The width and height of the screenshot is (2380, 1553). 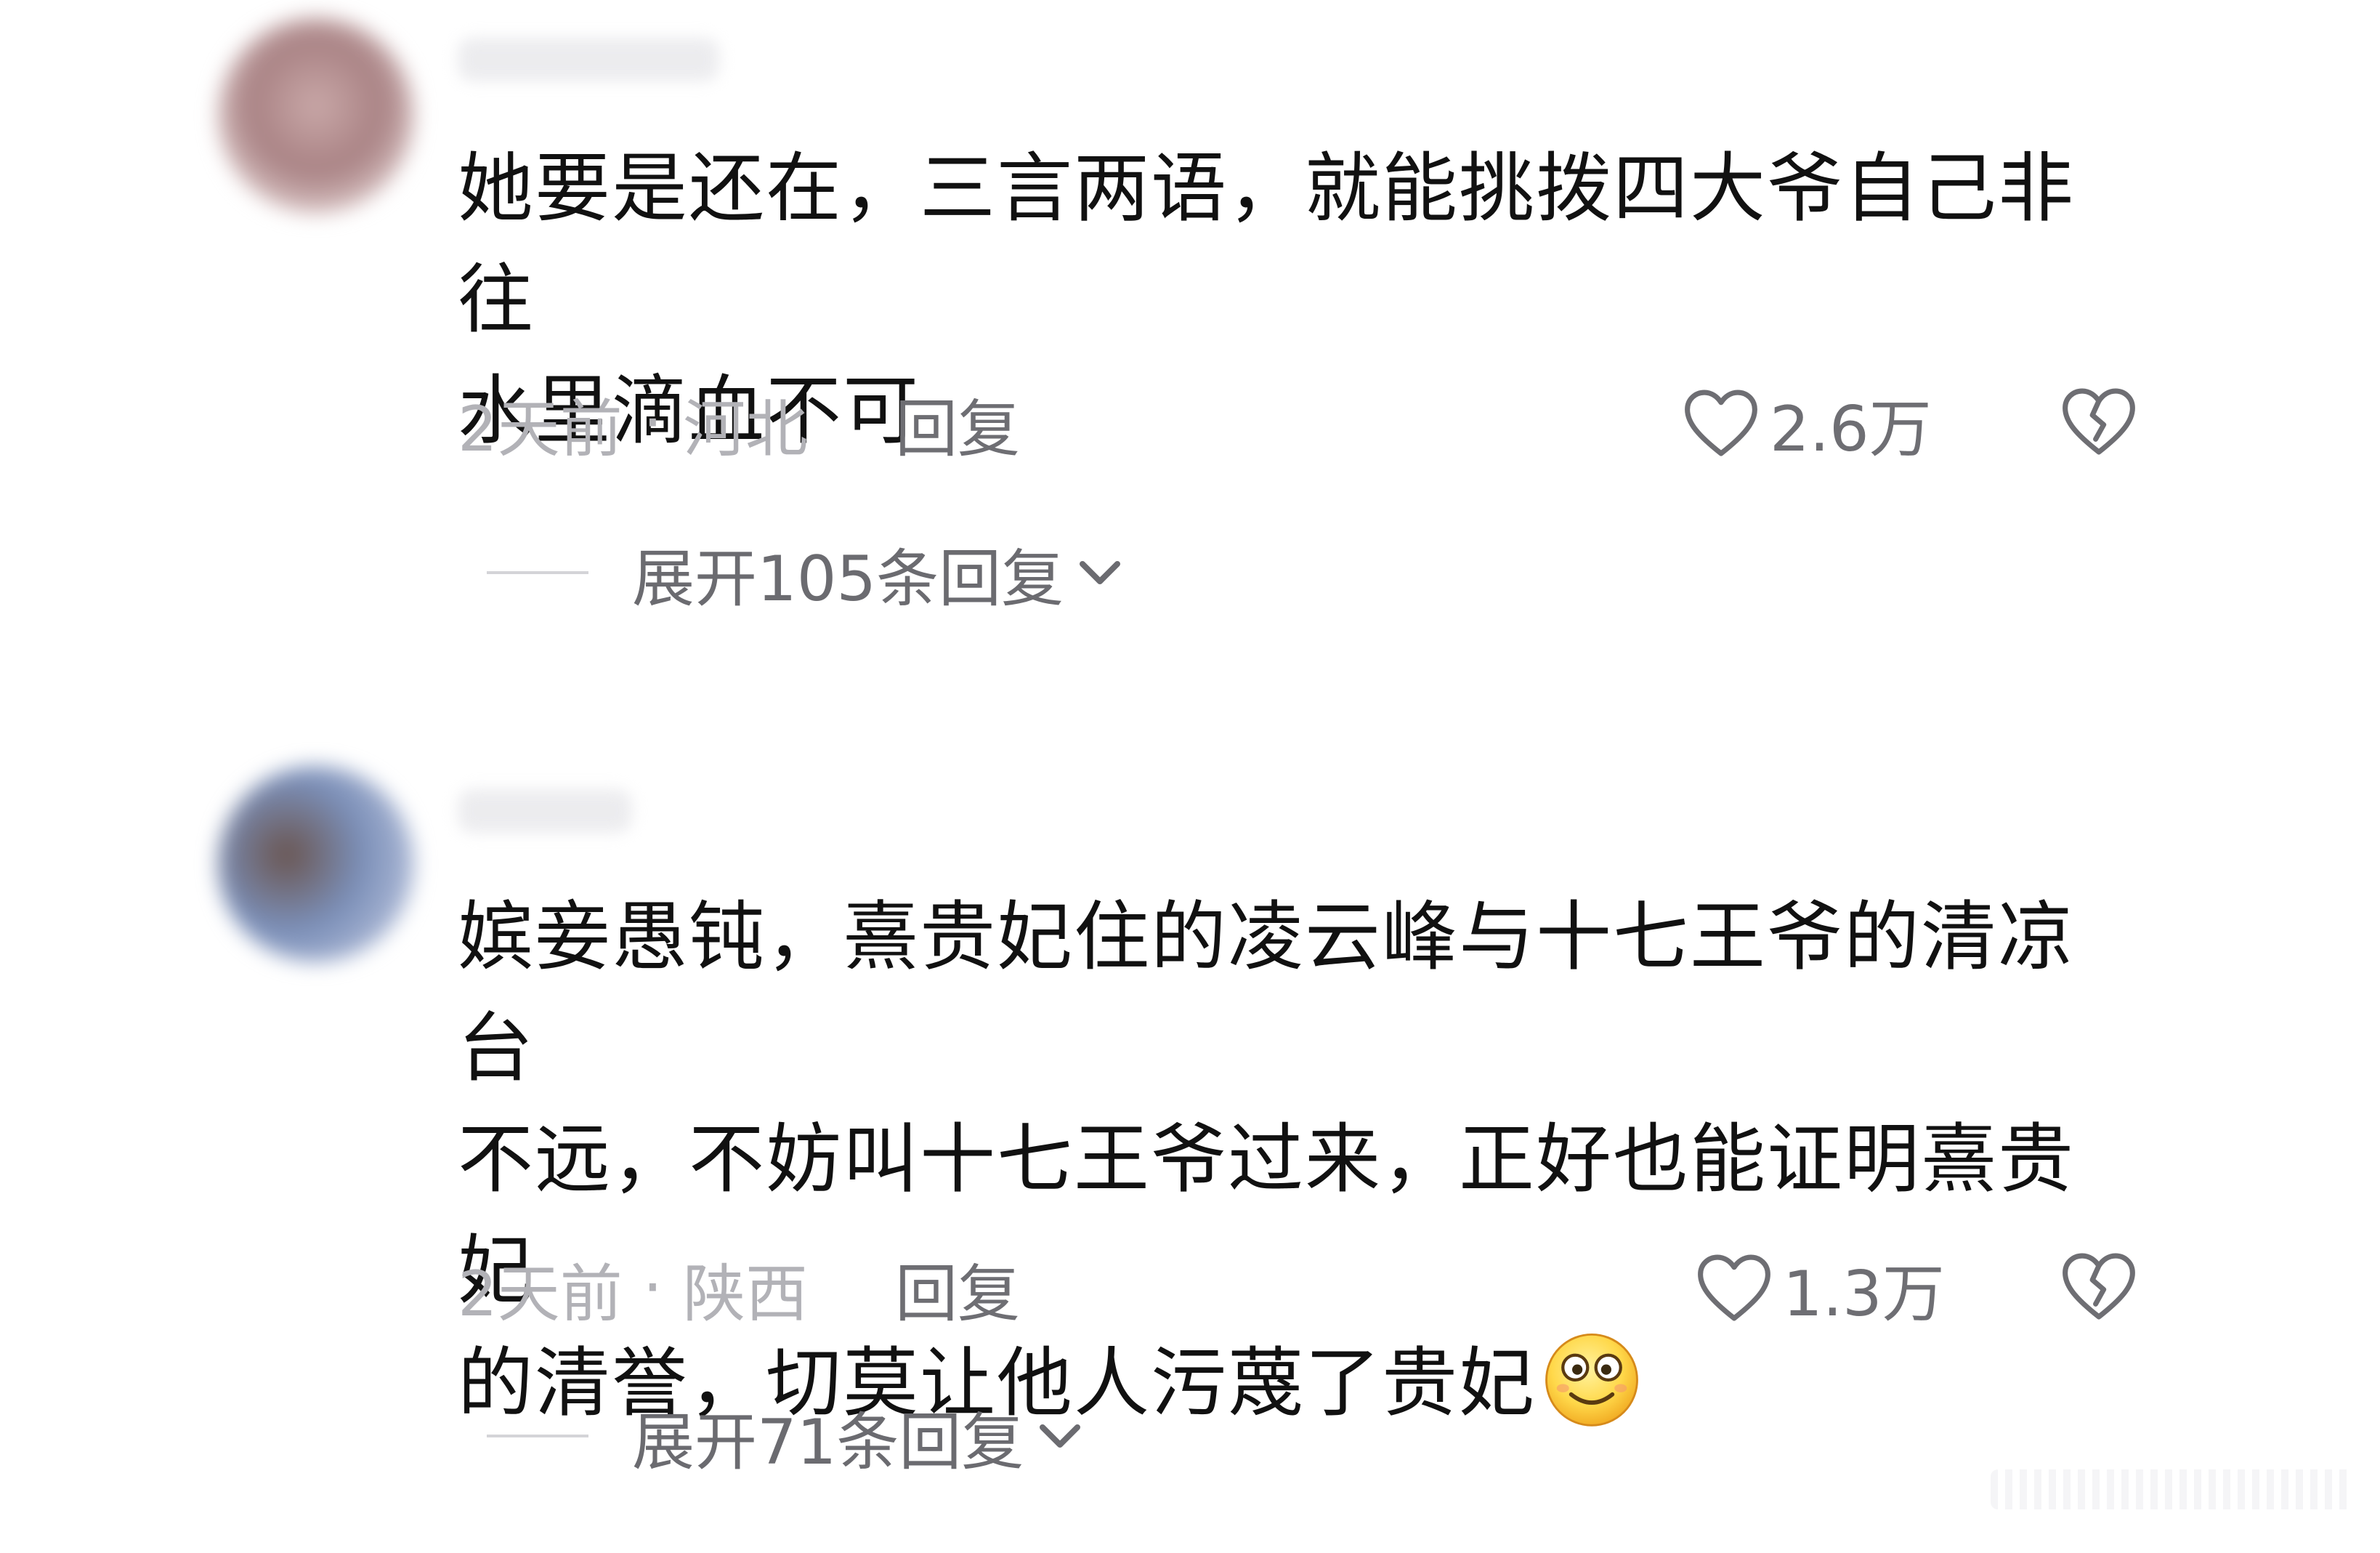 What do you see at coordinates (746, 1294) in the screenshot?
I see `comment-location: 陕西` at bounding box center [746, 1294].